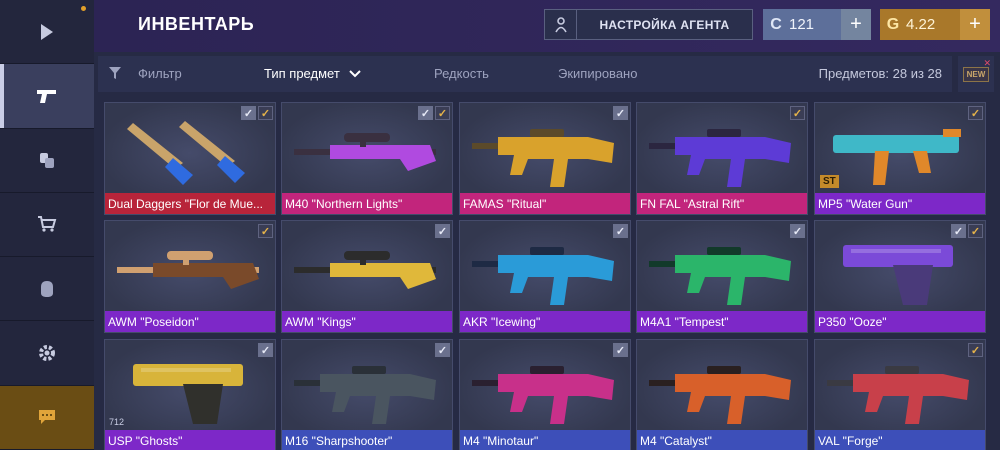  Describe the element at coordinates (367, 158) in the screenshot. I see `inventory-card: ✓ ✓ M40 "Northern Lights"` at that location.